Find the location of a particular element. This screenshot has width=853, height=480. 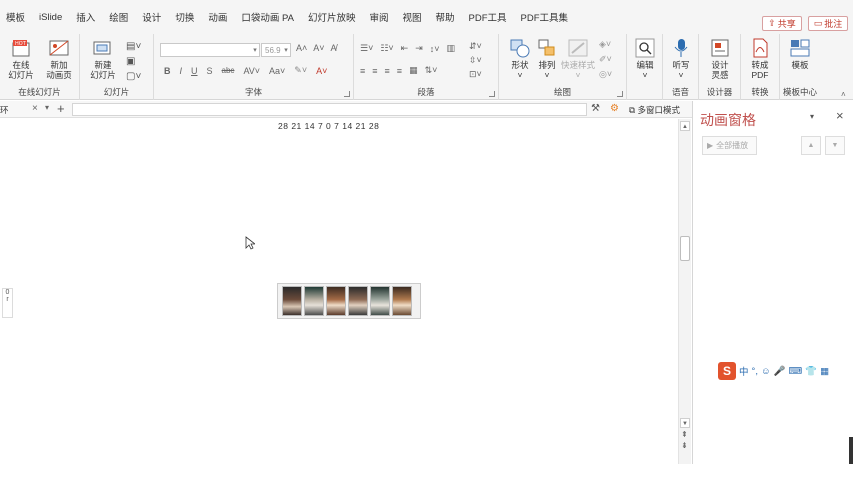

new-animation-page-button: 新加 动画页 is located at coordinates (59, 59).